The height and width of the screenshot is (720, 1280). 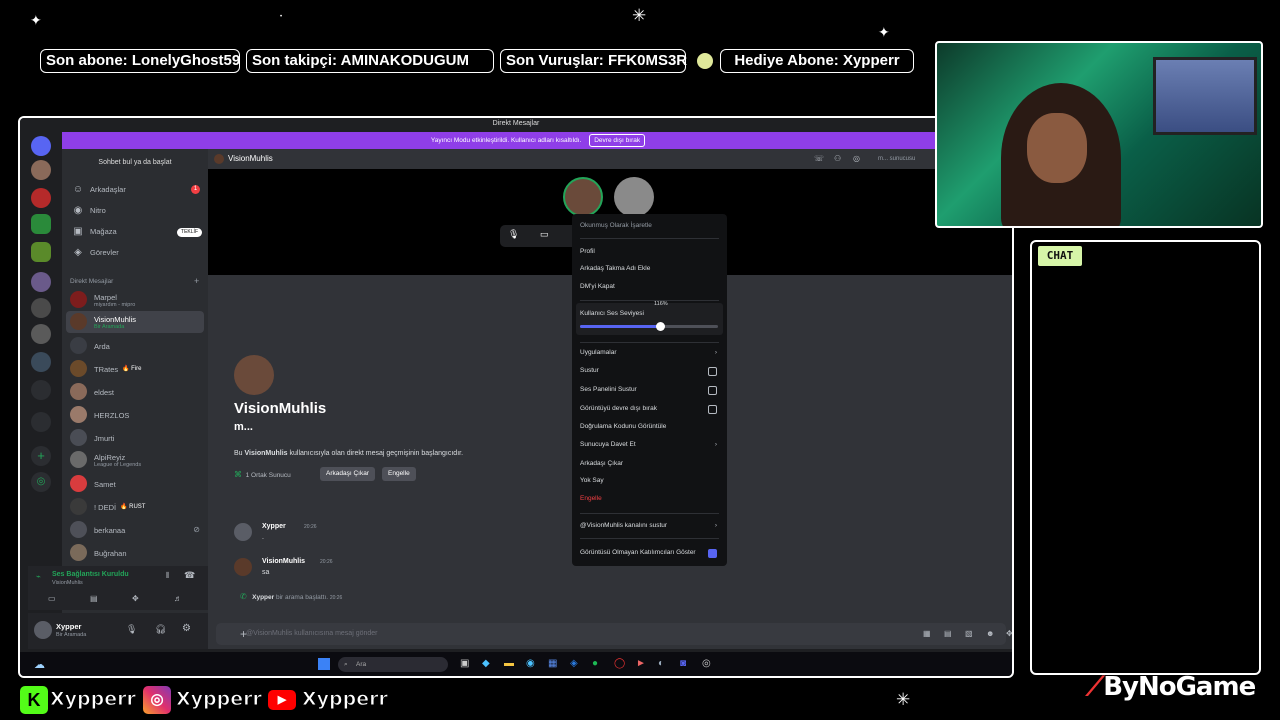 I want to click on apps-icon: ✥, so click(x=1009, y=633).